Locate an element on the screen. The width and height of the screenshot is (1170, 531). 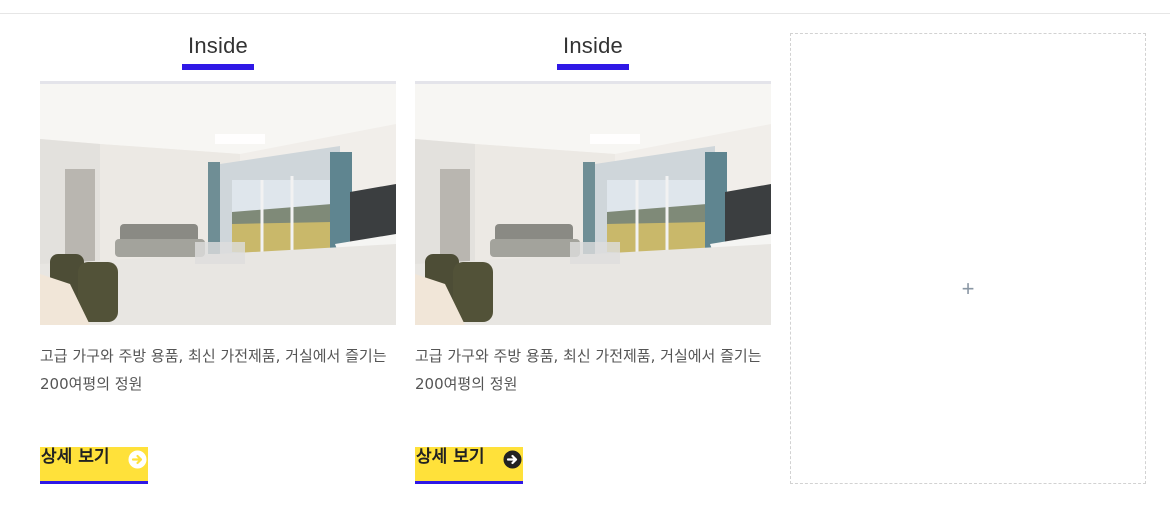
plus-icon: + is located at coordinates (968, 289).